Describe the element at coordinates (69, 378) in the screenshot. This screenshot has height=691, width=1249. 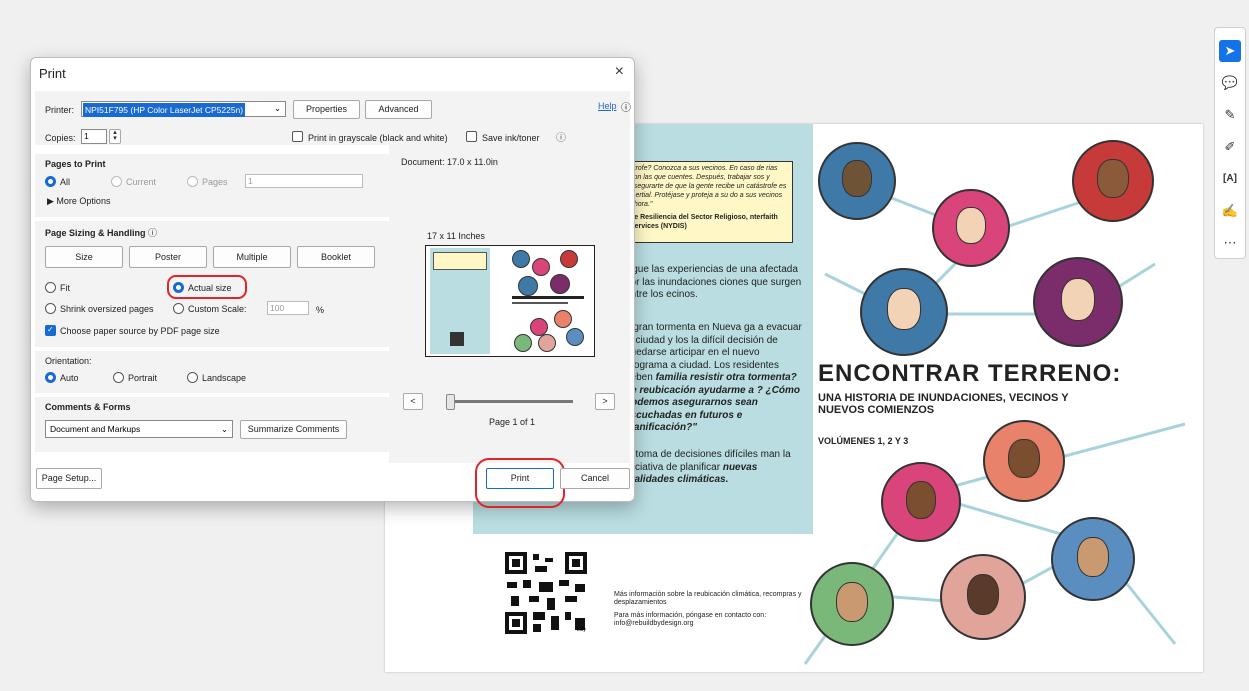
I see `radio-auto-label: Auto` at that location.